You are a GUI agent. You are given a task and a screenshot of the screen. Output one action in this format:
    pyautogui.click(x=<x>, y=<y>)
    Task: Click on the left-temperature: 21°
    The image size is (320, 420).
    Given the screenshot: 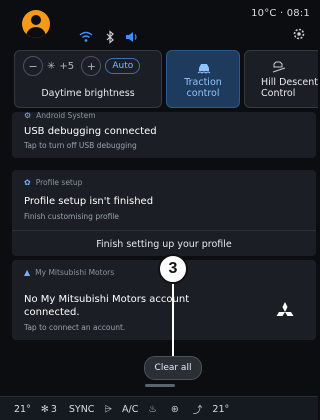 What is the action you would take?
    pyautogui.click(x=22, y=409)
    